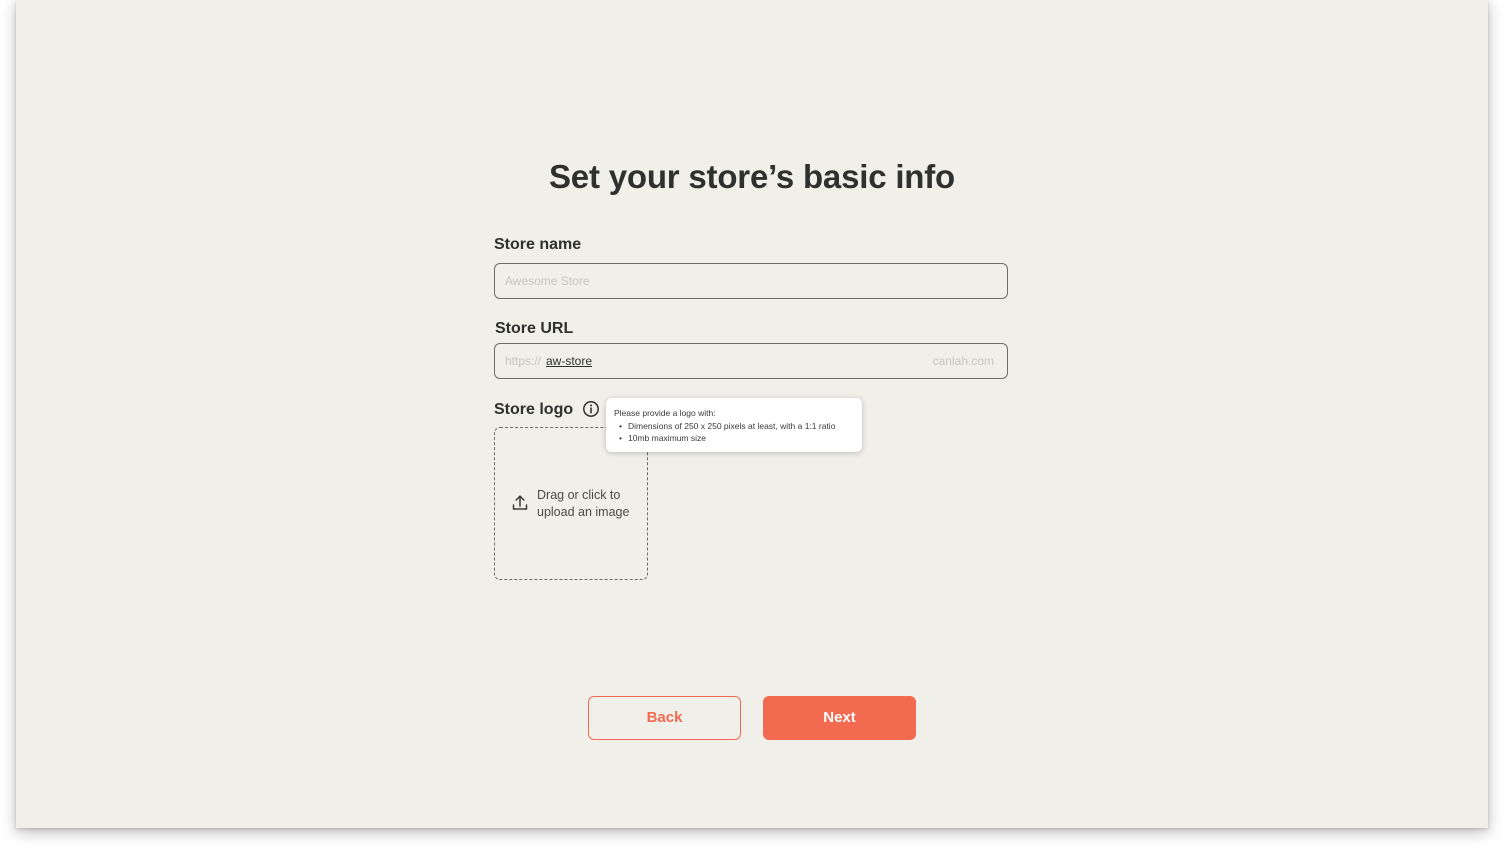  Describe the element at coordinates (538, 244) in the screenshot. I see `store-name-label: Store name` at that location.